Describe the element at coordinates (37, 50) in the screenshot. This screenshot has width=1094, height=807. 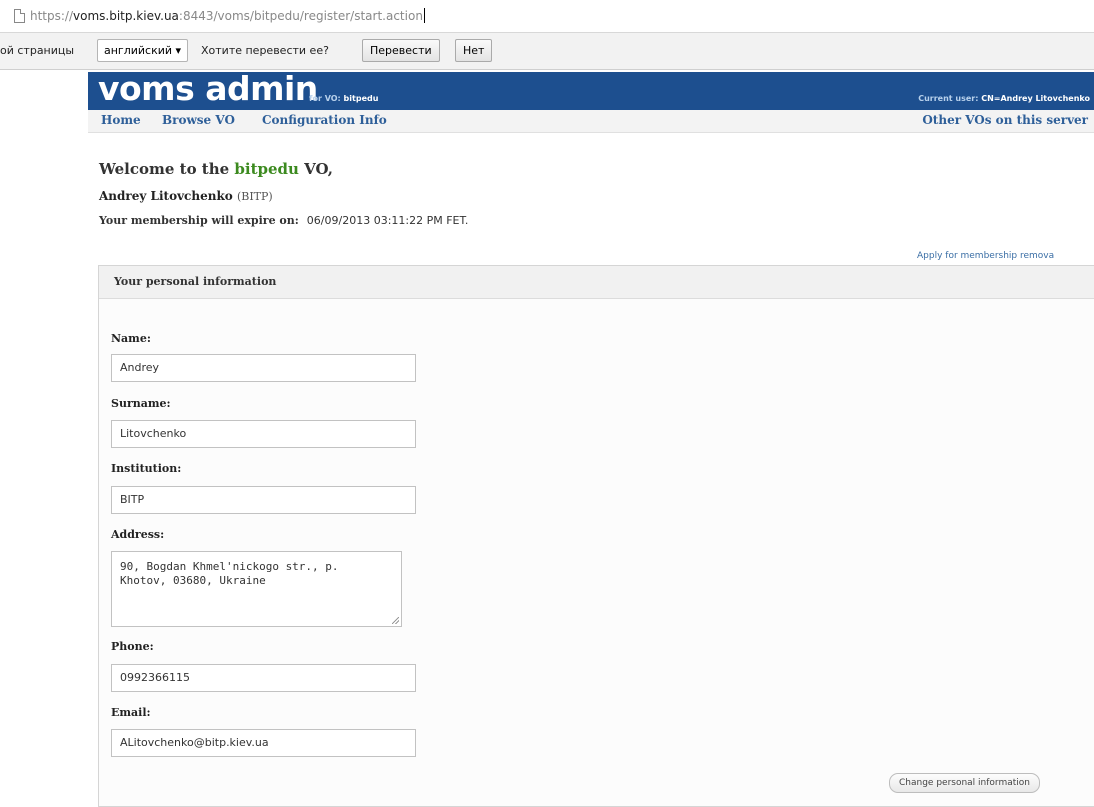
I see `translate-bar-text: ой страницы` at that location.